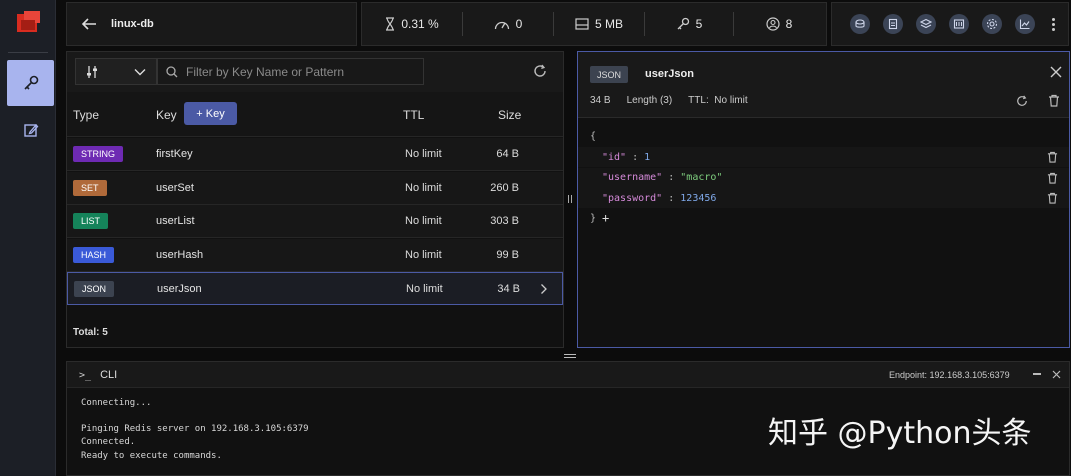 The image size is (1071, 476). I want to click on key-name: userJson, so click(669, 74).